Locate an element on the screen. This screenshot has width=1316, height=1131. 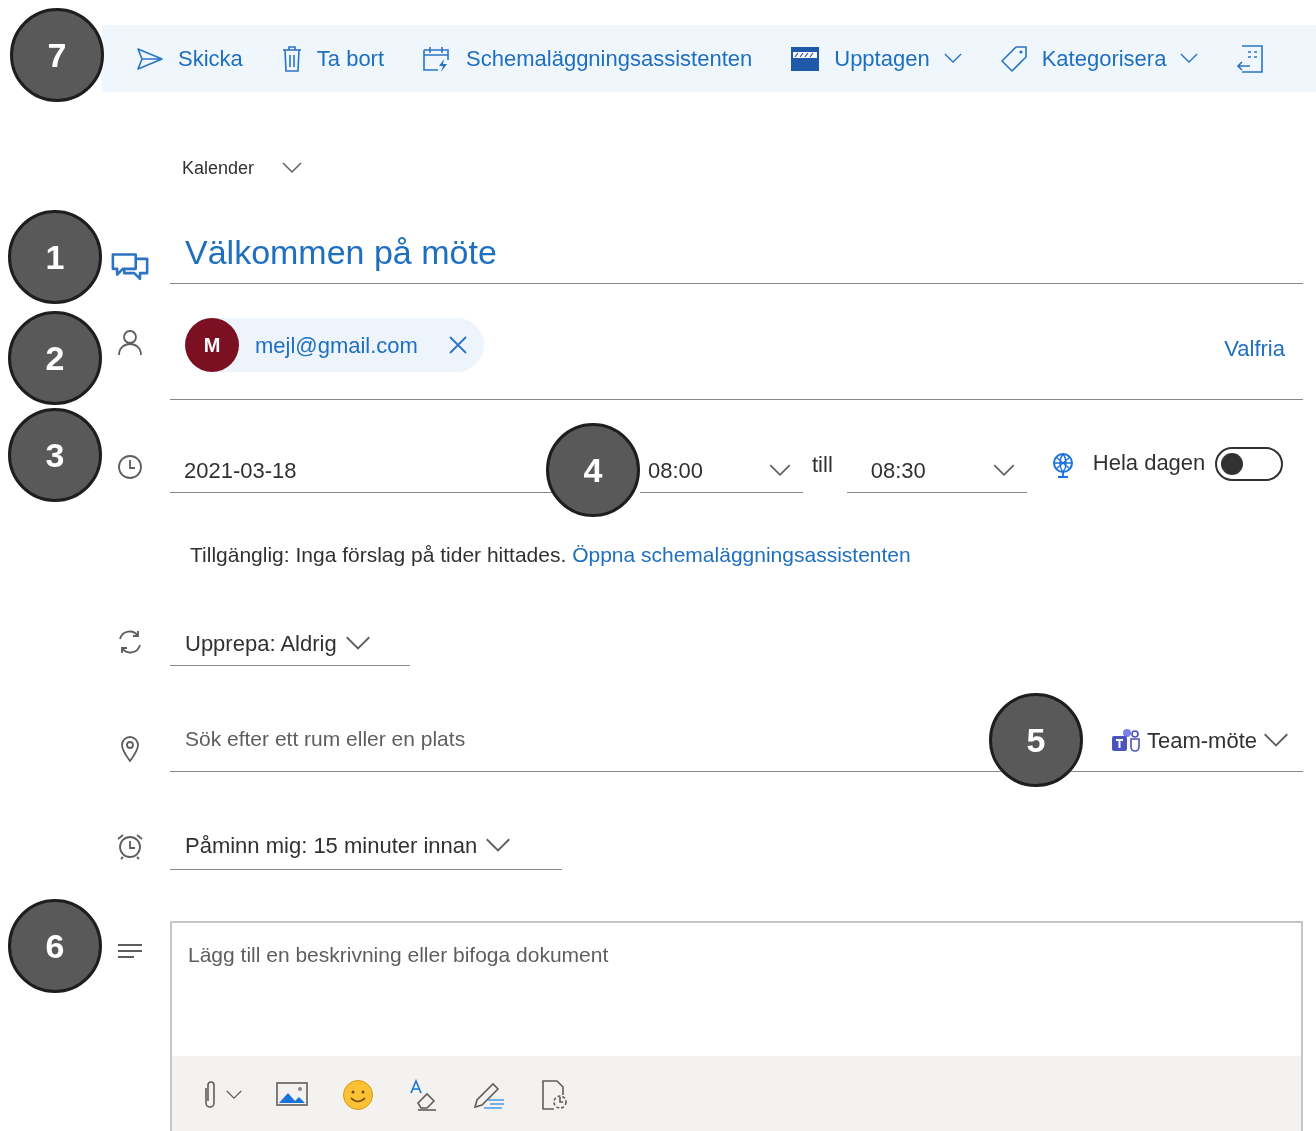
toolbar-button: Kategorisera is located at coordinates (1099, 58).